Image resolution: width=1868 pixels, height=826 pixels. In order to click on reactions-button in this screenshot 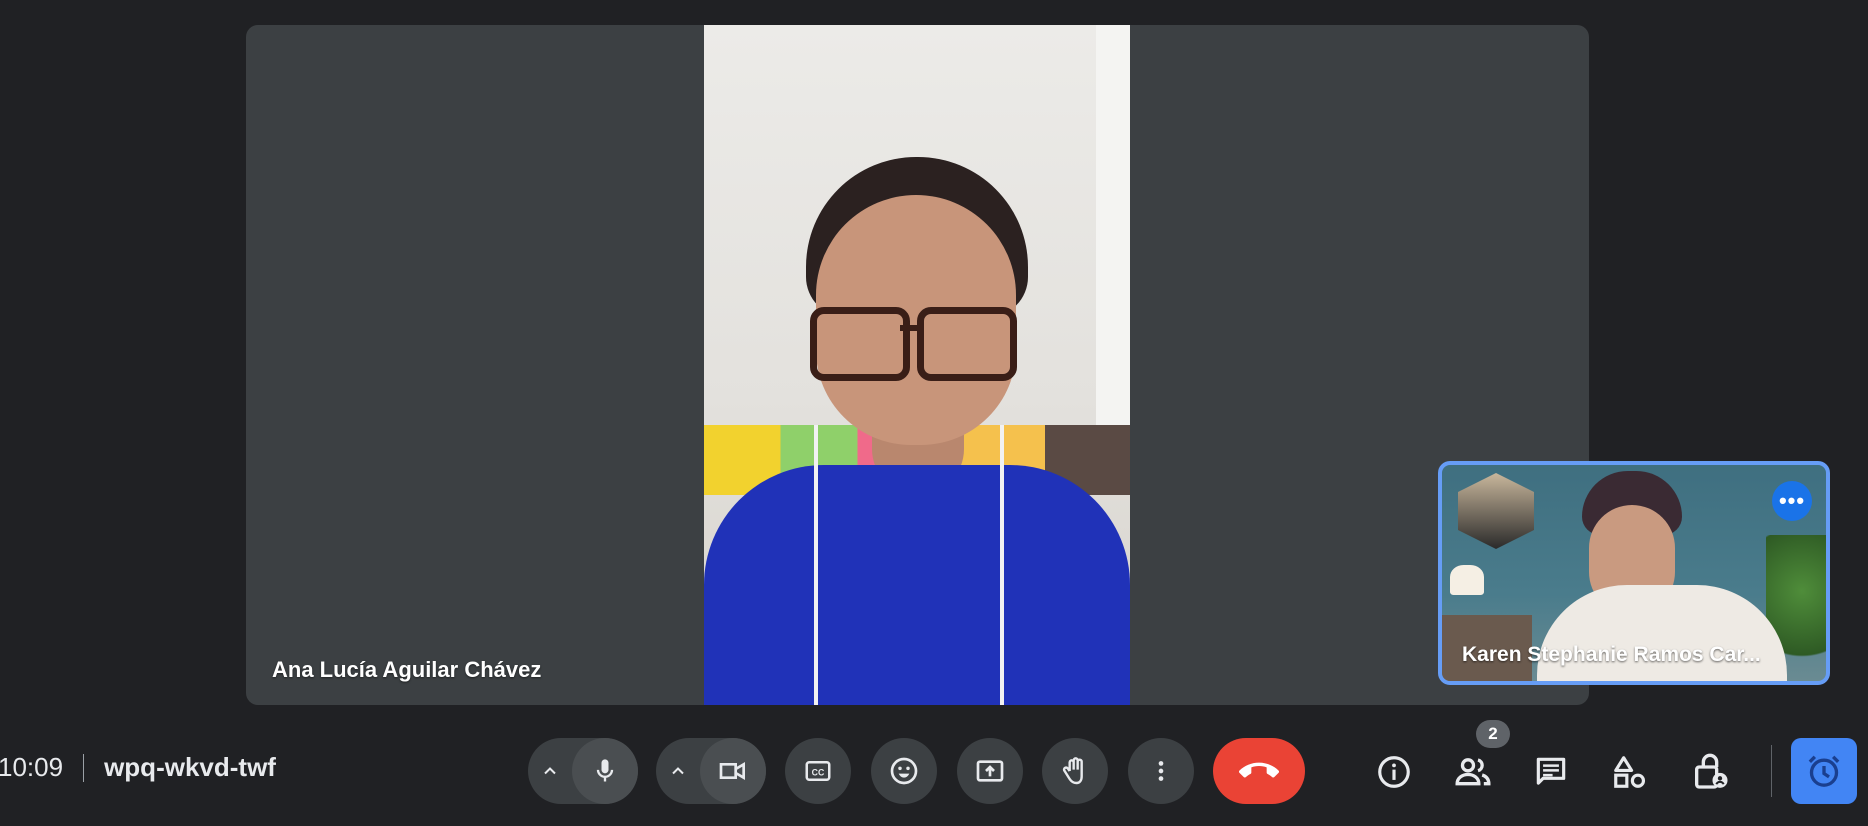, I will do `click(904, 771)`.